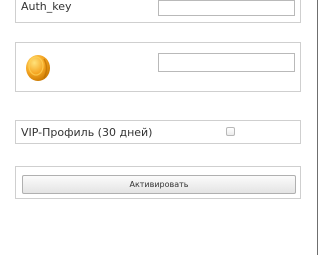 This screenshot has height=255, width=321. Describe the element at coordinates (317, 127) in the screenshot. I see `panel-right-border` at that location.